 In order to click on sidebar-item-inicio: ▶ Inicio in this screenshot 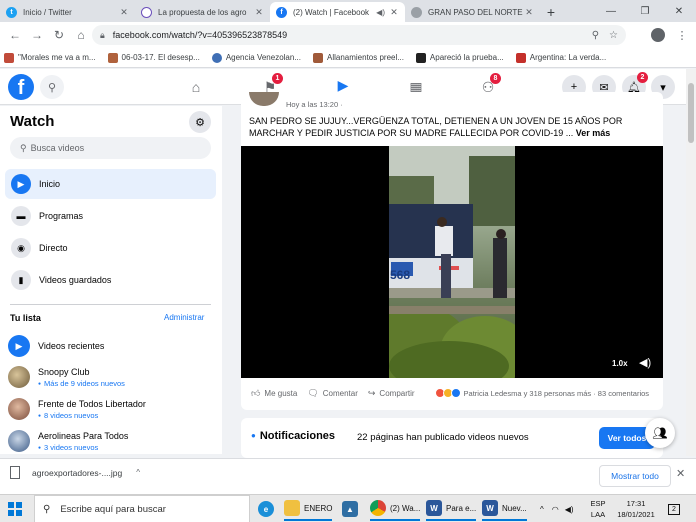, I will do `click(110, 184)`.